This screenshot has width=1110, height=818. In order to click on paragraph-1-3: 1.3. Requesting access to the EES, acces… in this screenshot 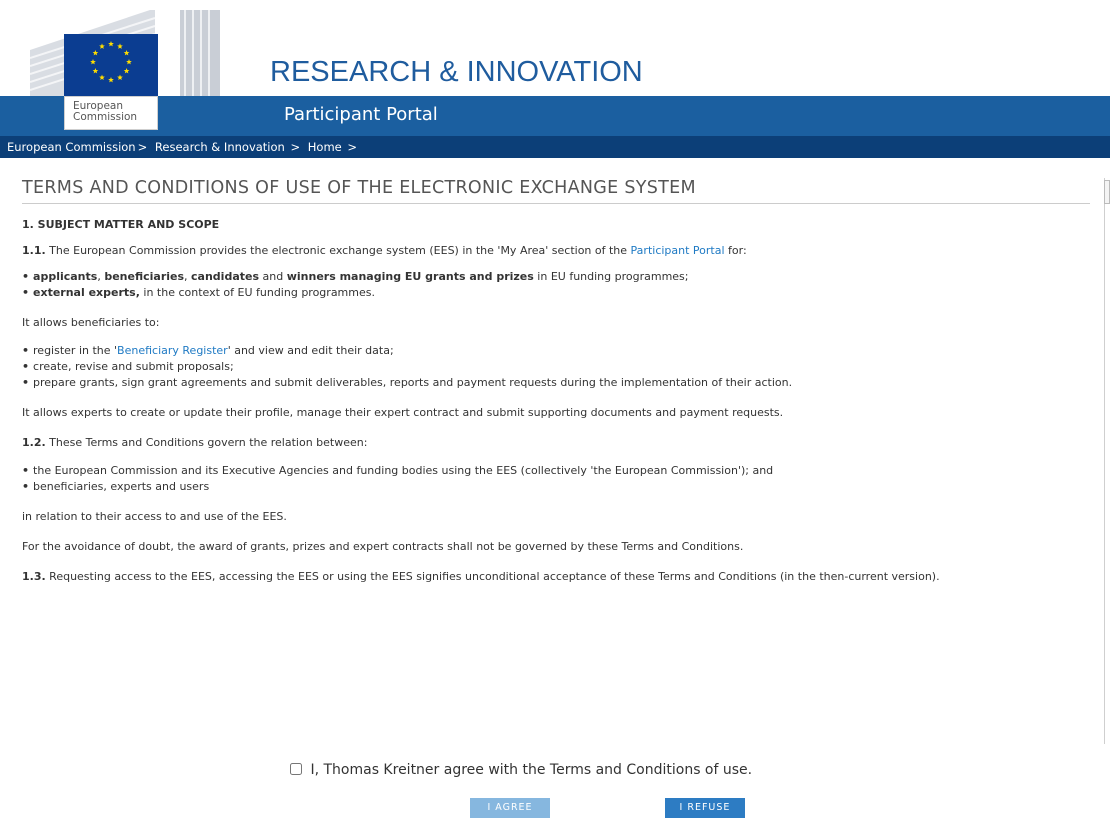, I will do `click(556, 577)`.